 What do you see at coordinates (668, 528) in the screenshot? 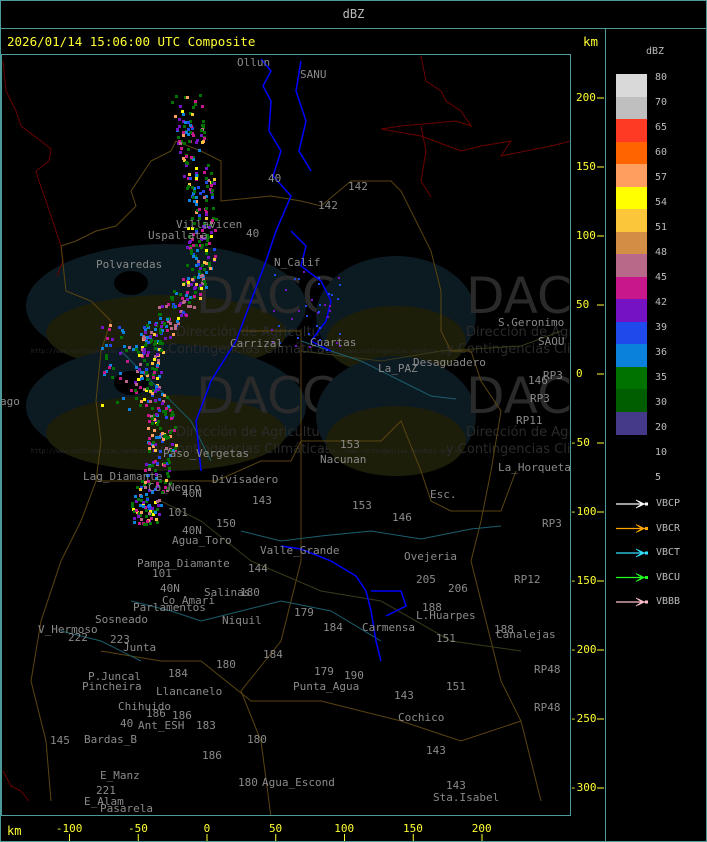
I see `radar-label: VBCR` at bounding box center [668, 528].